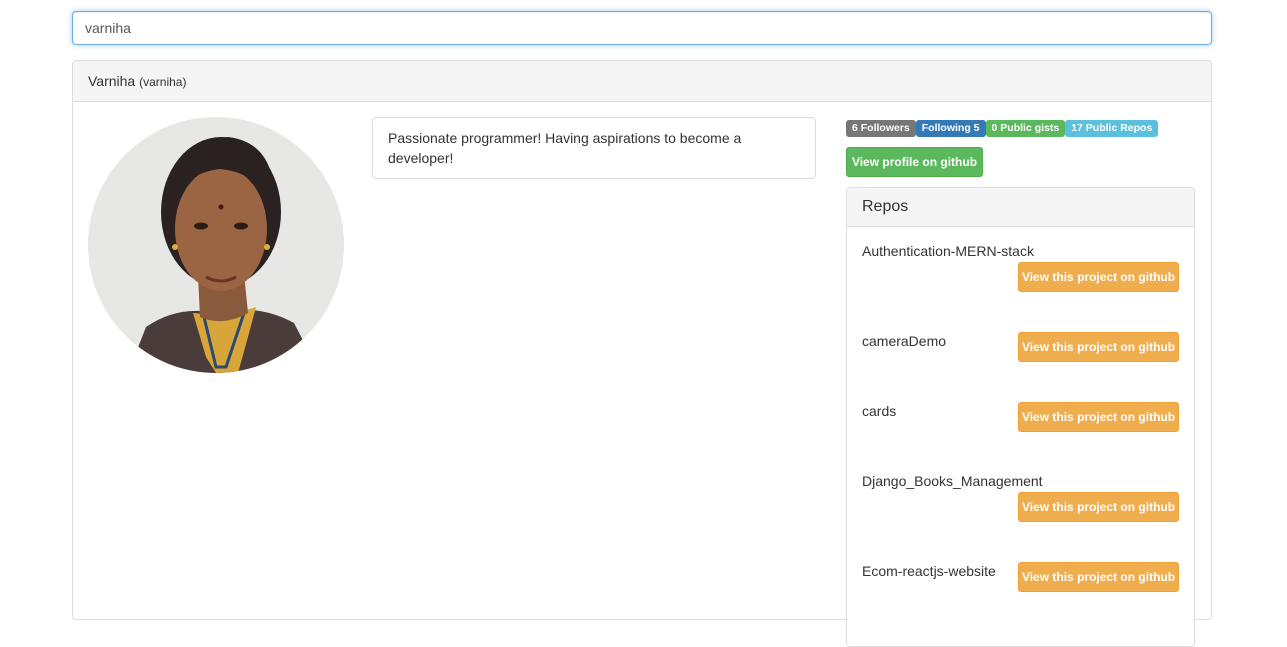 The height and width of the screenshot is (647, 1287). Describe the element at coordinates (904, 341) in the screenshot. I see `repo-name: cameraDemo` at that location.